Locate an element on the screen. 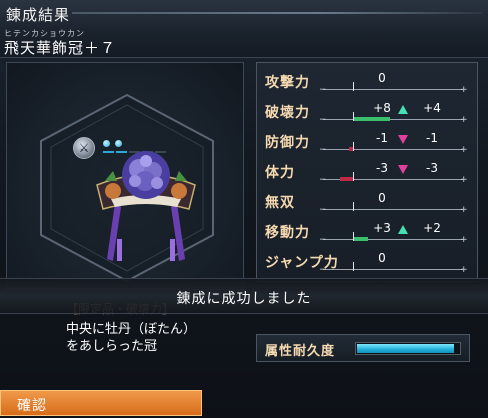  stat-new-value: -3 is located at coordinates (432, 168).